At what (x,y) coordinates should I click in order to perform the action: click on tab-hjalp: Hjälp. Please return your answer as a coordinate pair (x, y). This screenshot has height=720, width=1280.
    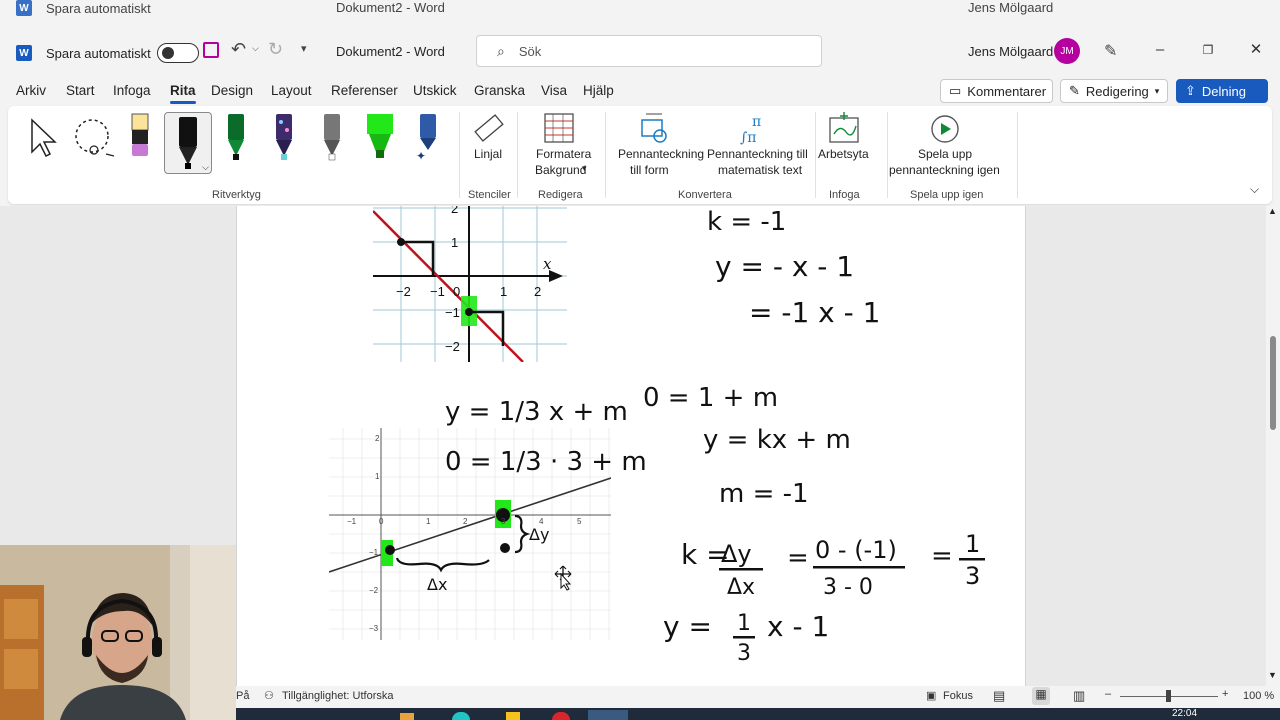
    Looking at the image, I should click on (598, 90).